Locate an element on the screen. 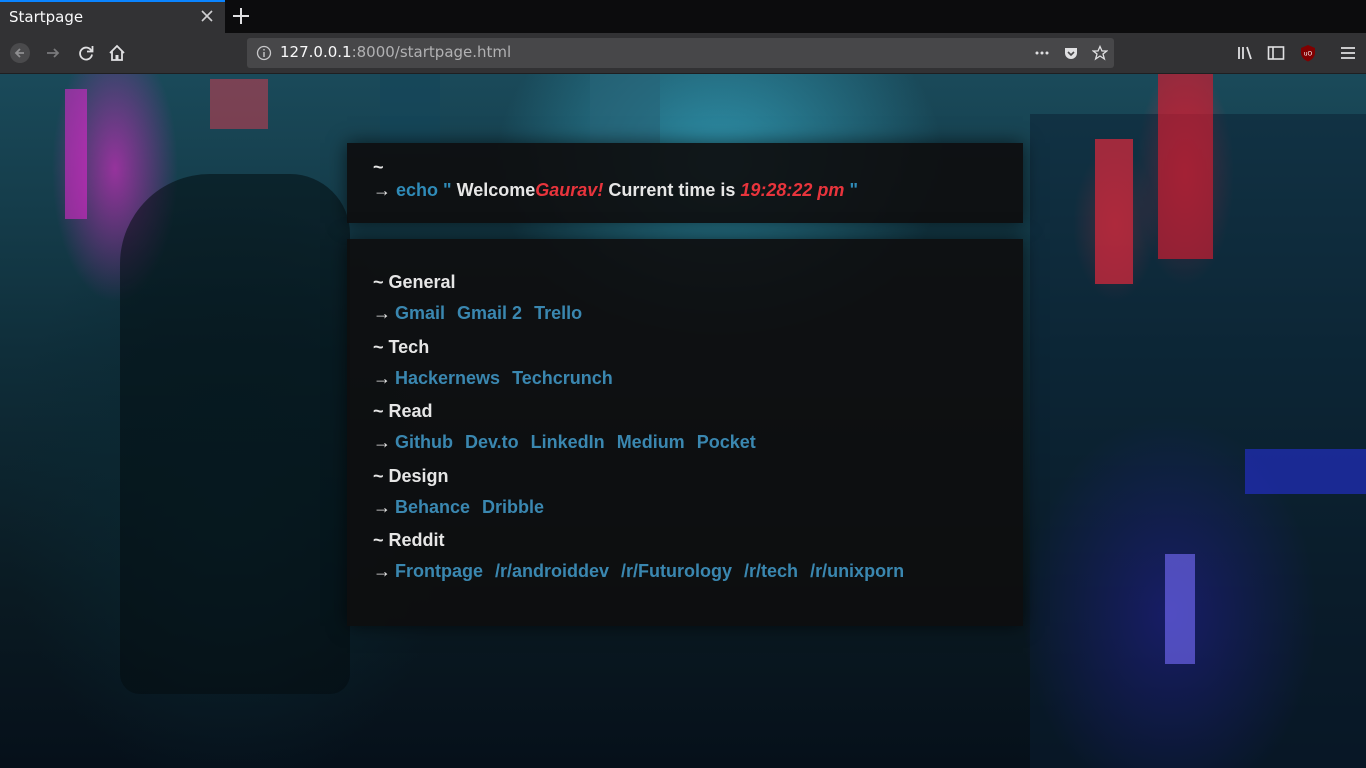 Image resolution: width=1366 pixels, height=768 pixels. ublock-icon: uO is located at coordinates (1308, 53).